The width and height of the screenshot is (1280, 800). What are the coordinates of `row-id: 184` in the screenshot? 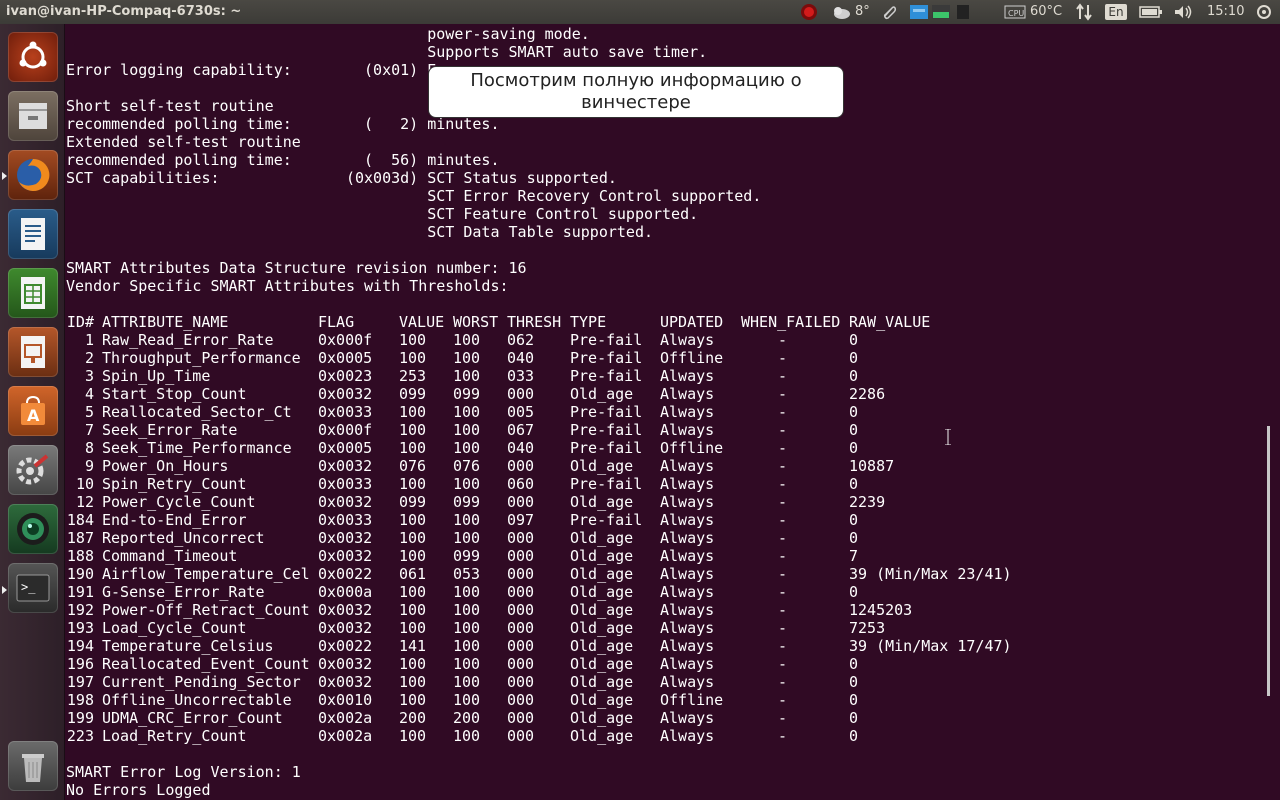 It's located at (80, 520).